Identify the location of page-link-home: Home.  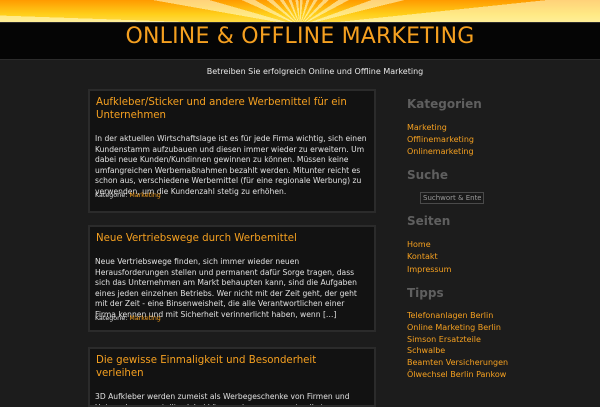
(419, 244).